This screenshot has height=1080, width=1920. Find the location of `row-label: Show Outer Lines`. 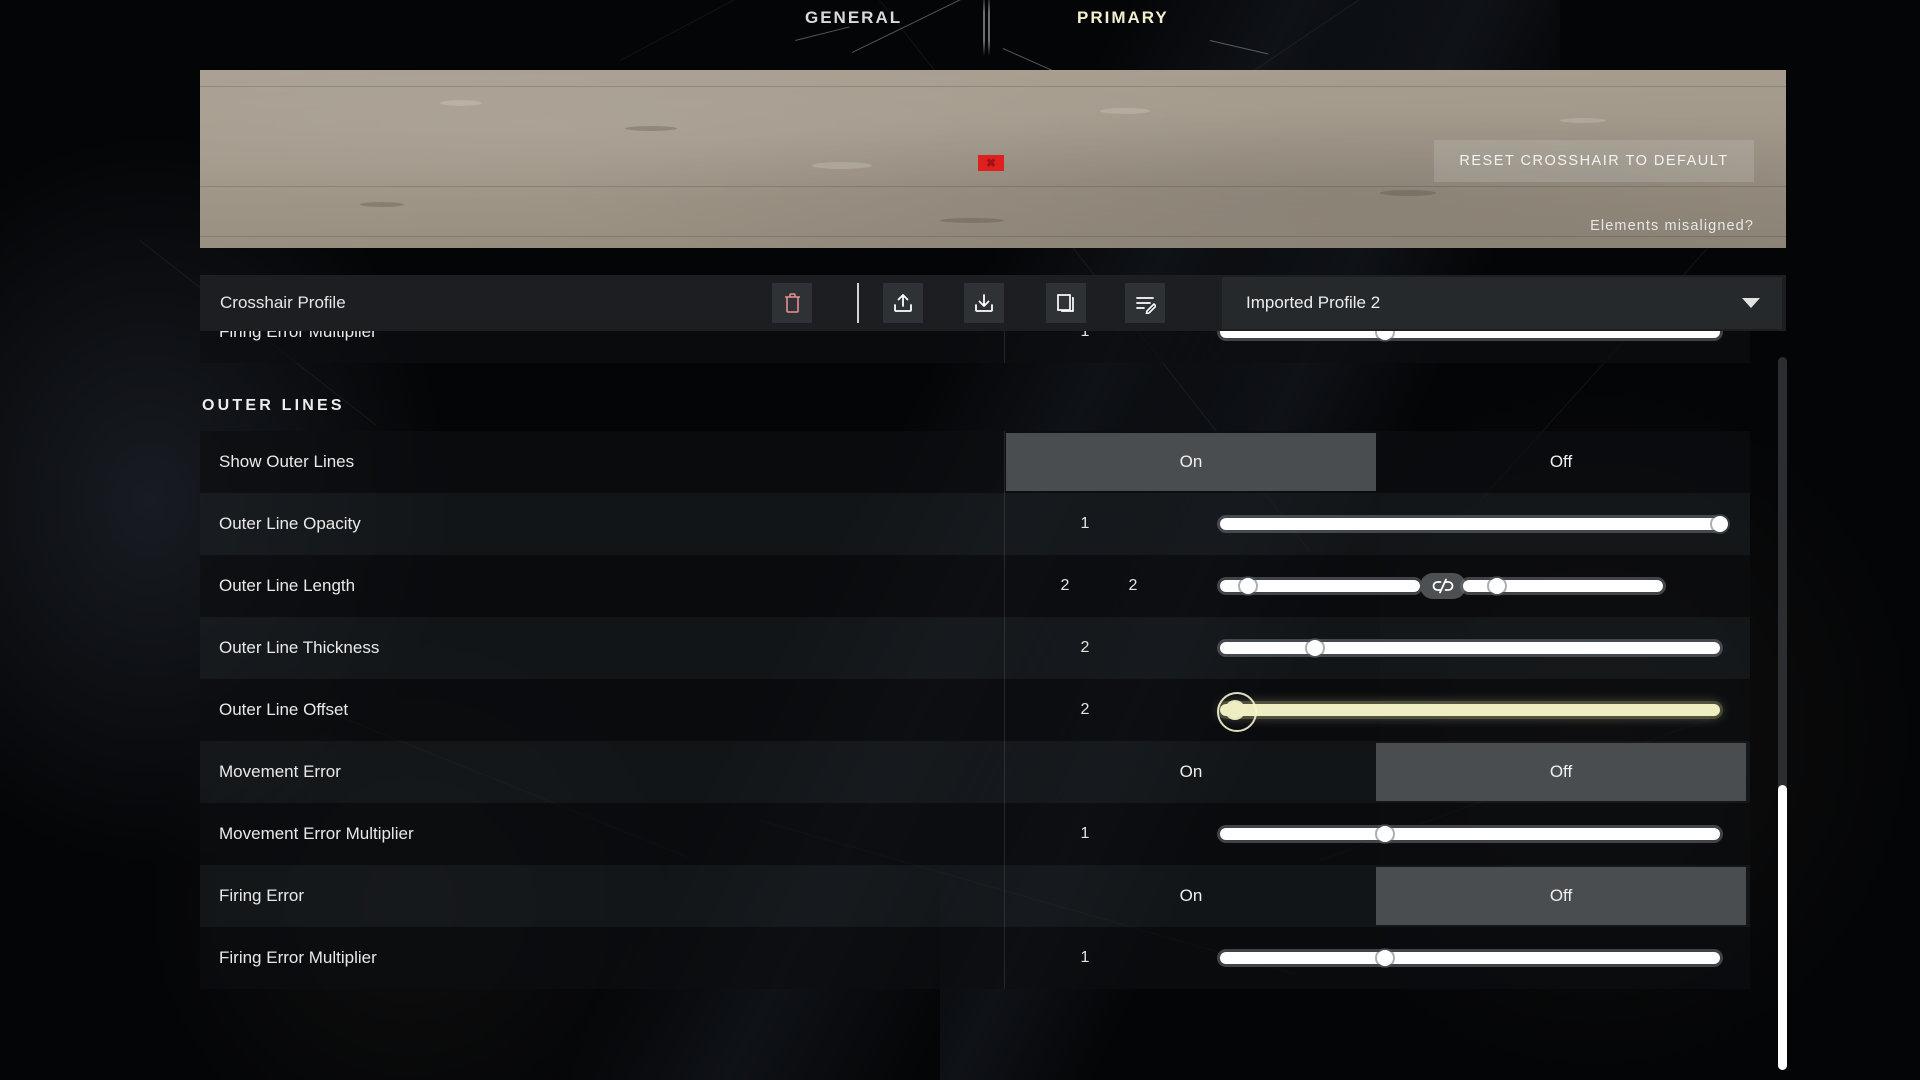

row-label: Show Outer Lines is located at coordinates (287, 461).